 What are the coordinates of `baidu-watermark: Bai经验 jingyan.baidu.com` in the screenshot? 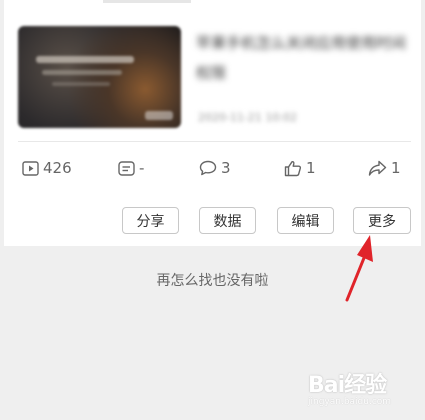 It's located at (363, 391).